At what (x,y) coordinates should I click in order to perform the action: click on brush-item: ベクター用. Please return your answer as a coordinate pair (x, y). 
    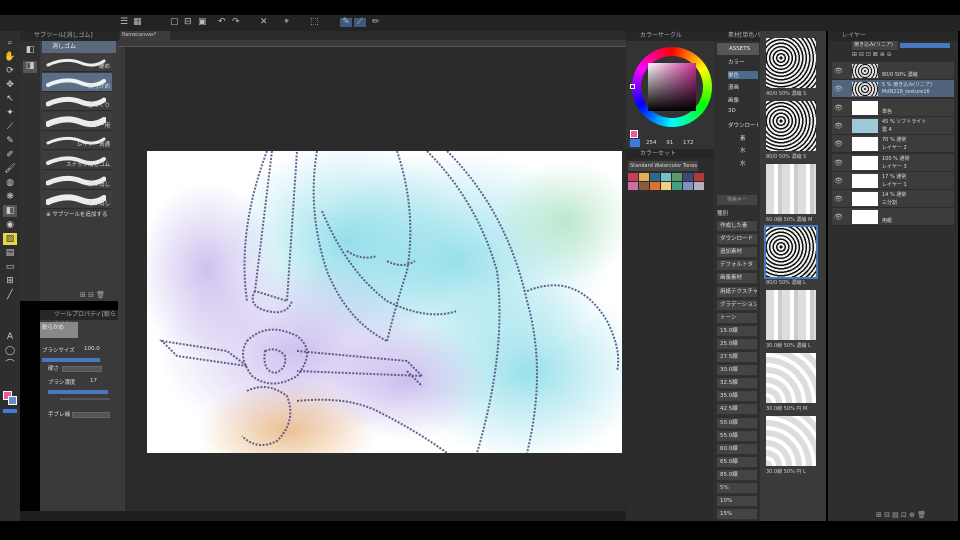
    Looking at the image, I should click on (77, 121).